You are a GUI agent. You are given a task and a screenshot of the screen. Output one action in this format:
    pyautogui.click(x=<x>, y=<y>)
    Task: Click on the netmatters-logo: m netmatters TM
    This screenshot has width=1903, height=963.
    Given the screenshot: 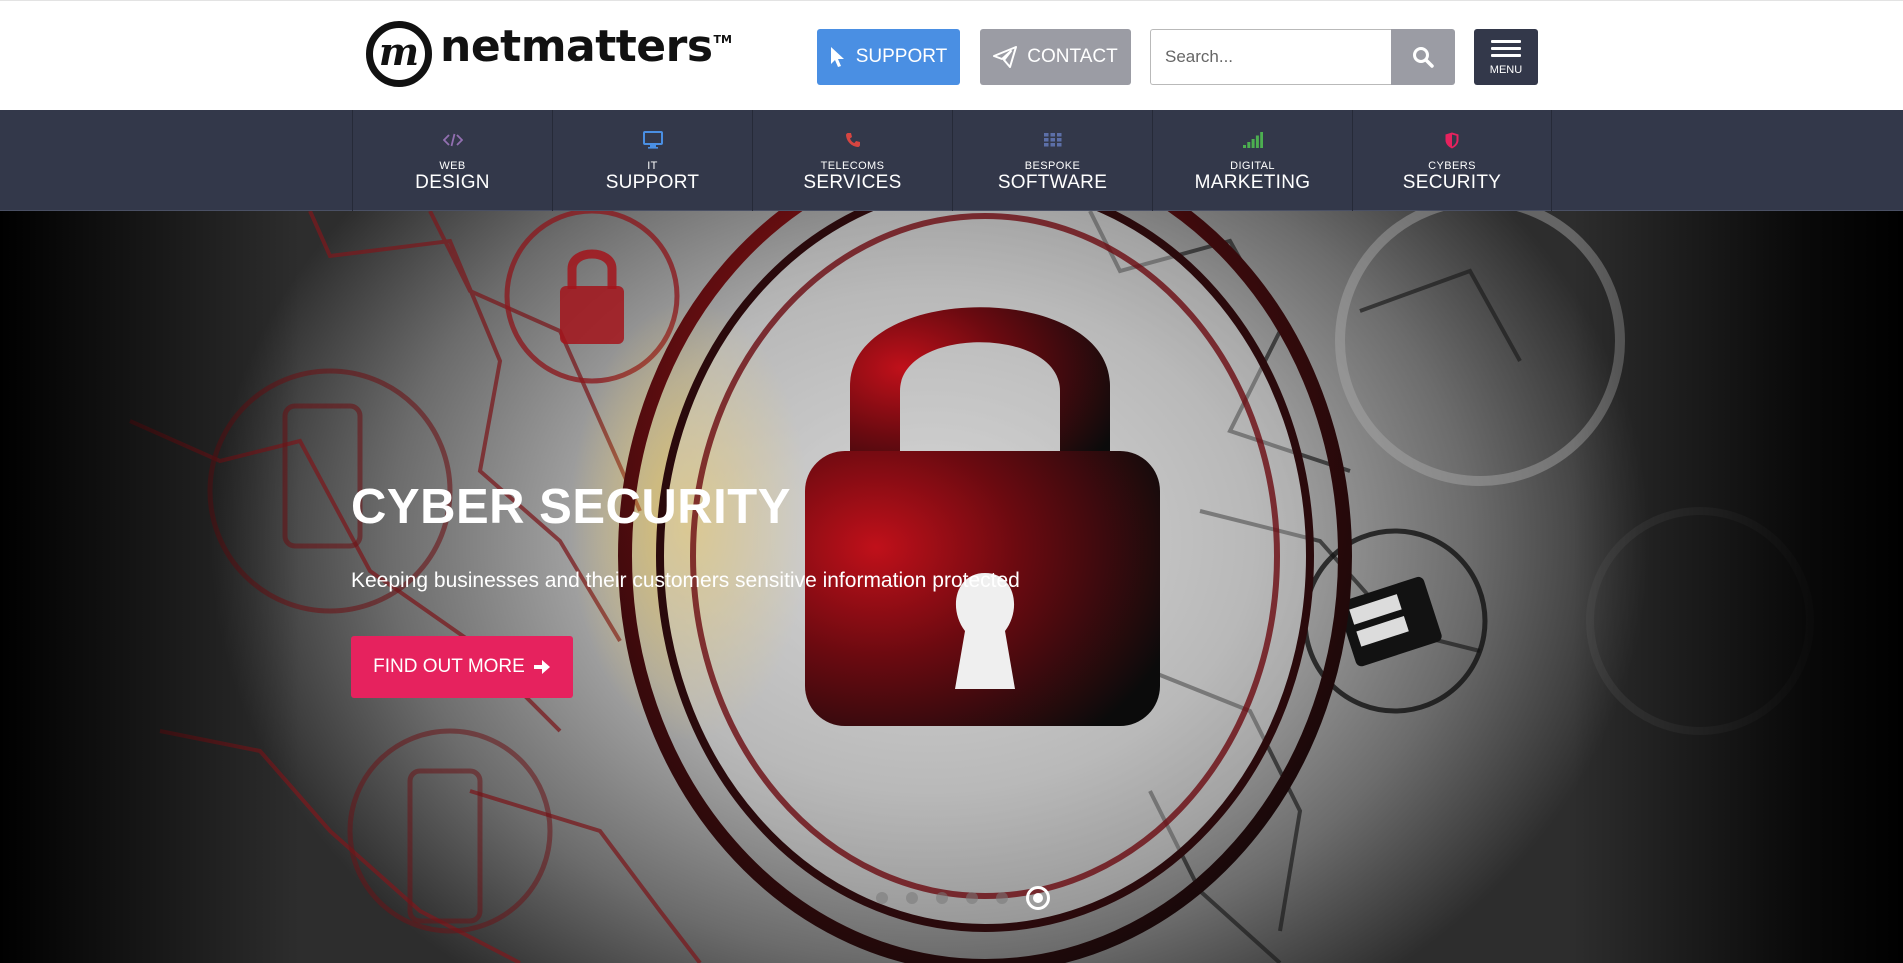 What is the action you would take?
    pyautogui.click(x=549, y=54)
    